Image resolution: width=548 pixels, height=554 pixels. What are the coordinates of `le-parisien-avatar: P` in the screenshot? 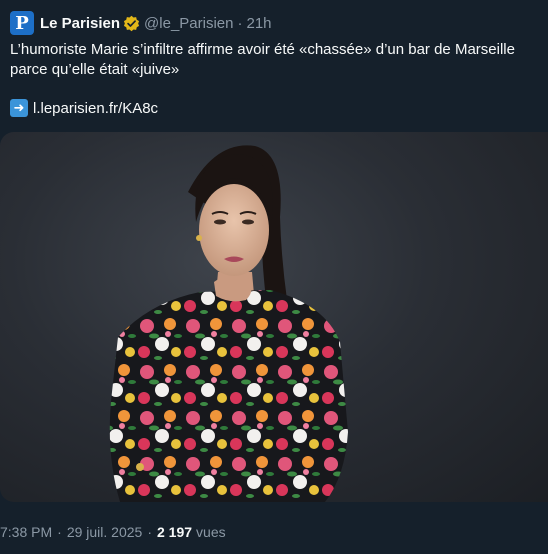 It's located at (22, 23).